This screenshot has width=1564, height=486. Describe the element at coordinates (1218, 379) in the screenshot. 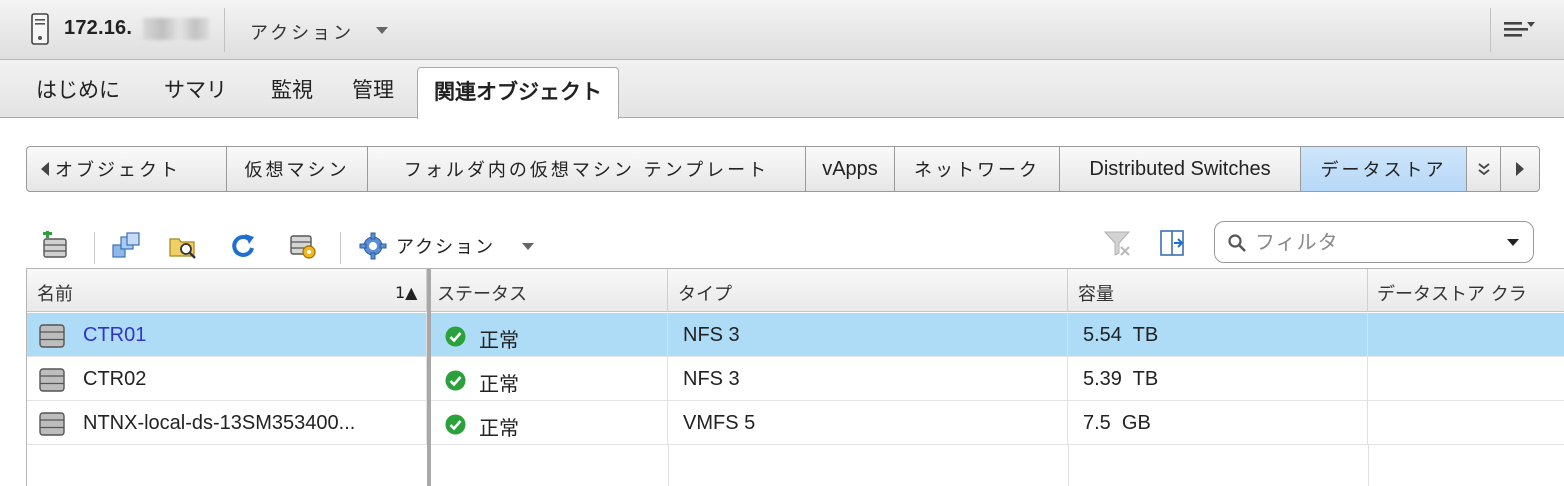

I see `capacity-cell: 5.39 TB` at that location.